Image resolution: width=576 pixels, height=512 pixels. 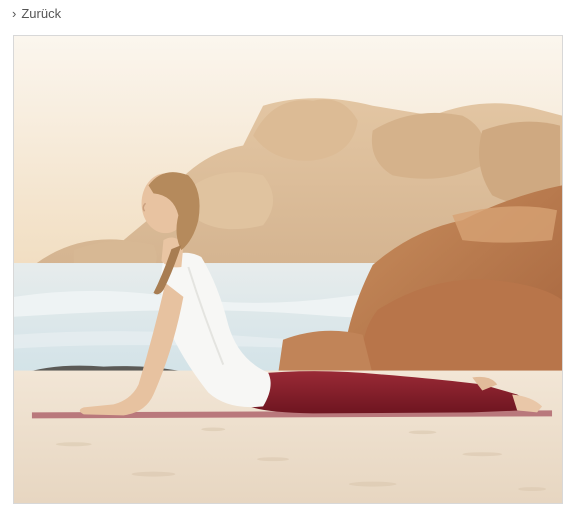 I want to click on back-label: Zurück, so click(x=41, y=13).